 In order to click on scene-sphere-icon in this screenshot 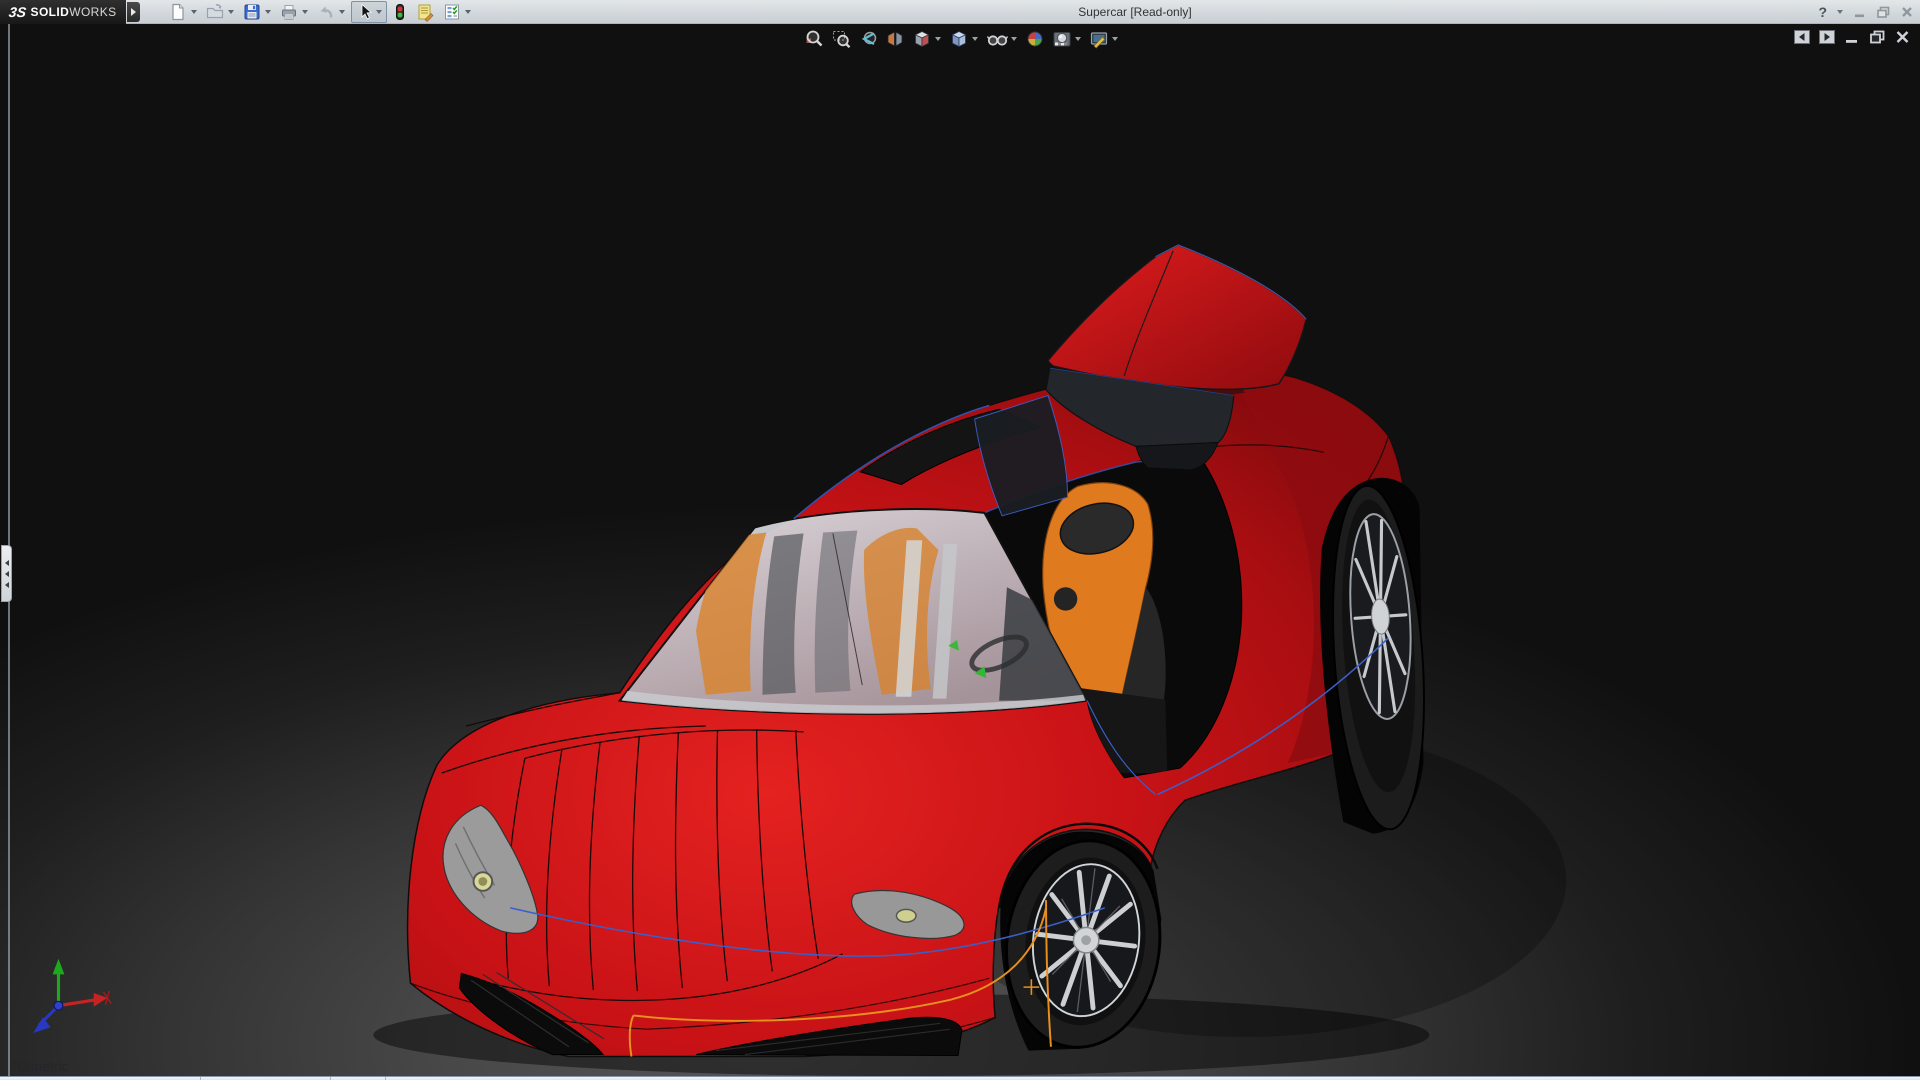, I will do `click(1062, 39)`.